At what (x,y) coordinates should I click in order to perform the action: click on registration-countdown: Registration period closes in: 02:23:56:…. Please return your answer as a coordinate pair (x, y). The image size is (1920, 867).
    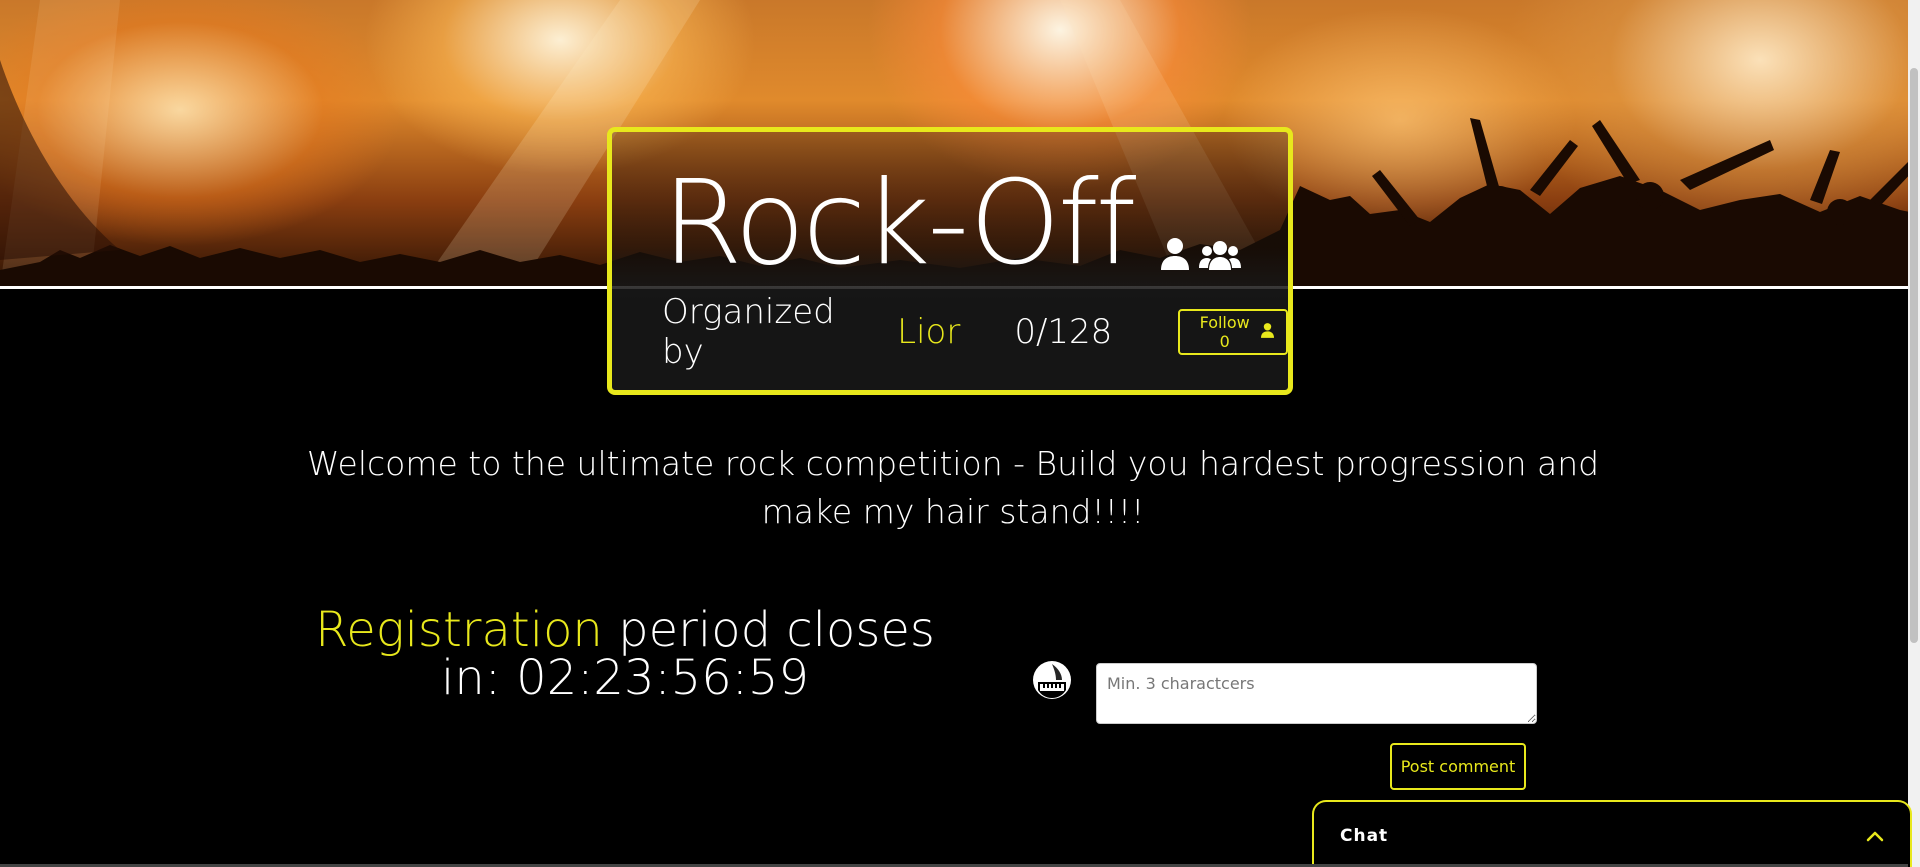
    Looking at the image, I should click on (625, 654).